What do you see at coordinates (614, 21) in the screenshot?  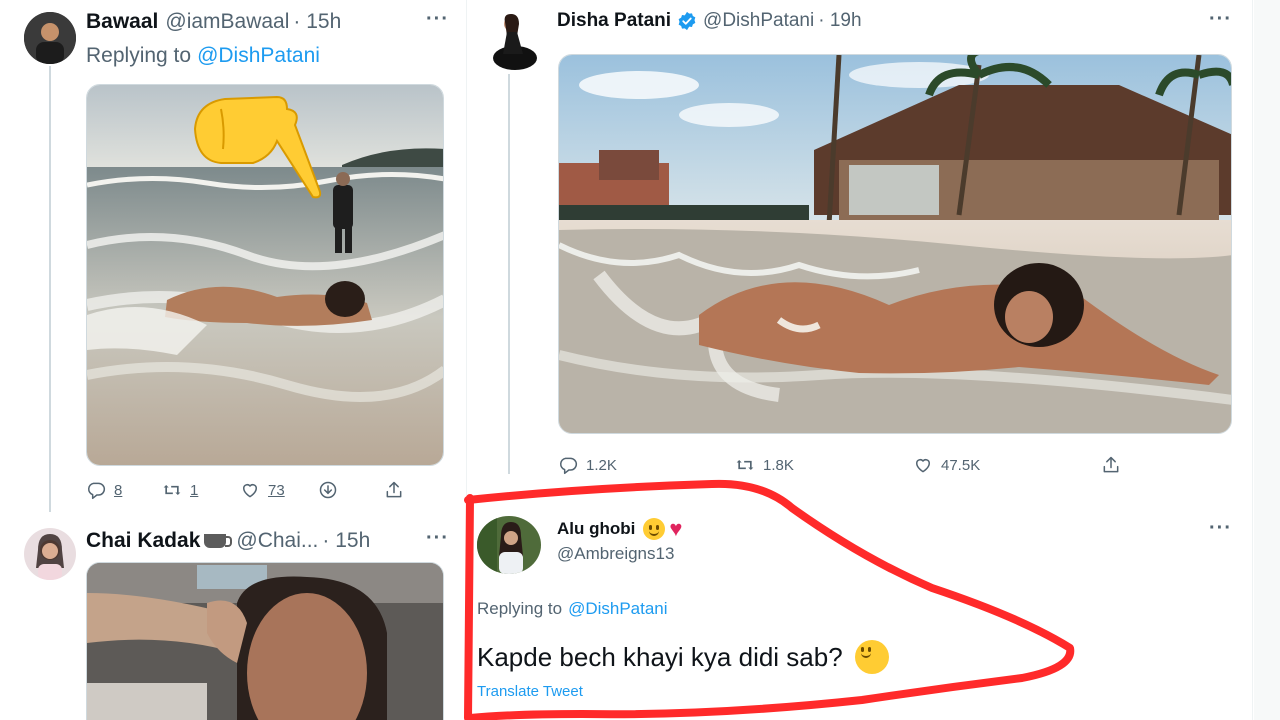 I see `display-name: Disha Patani` at bounding box center [614, 21].